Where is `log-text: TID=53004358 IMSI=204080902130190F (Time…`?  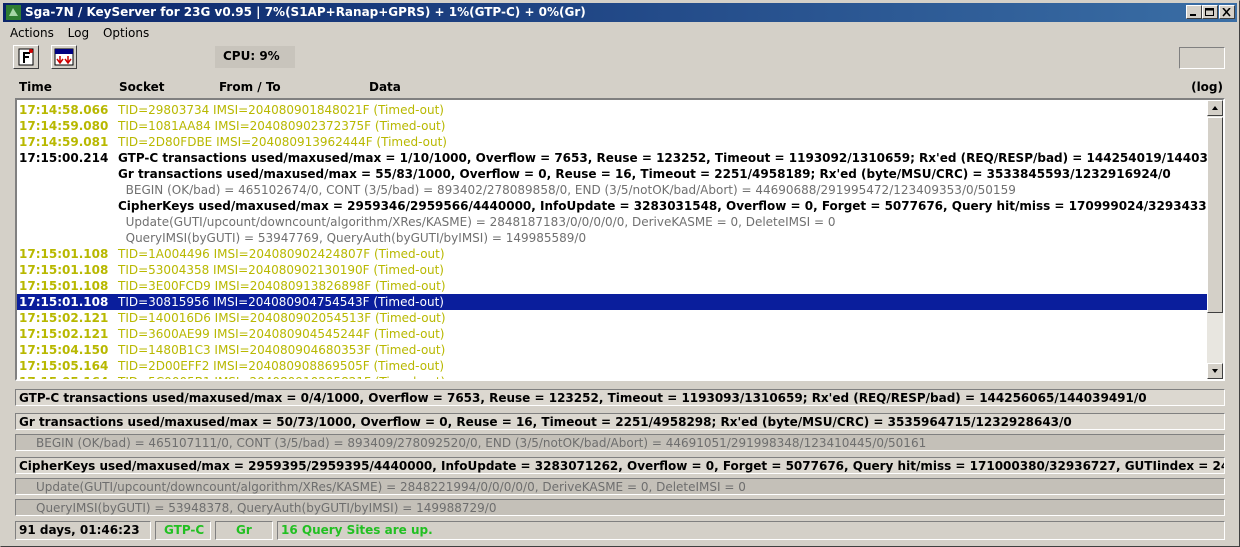 log-text: TID=53004358 IMSI=204080902130190F (Time… is located at coordinates (281, 270).